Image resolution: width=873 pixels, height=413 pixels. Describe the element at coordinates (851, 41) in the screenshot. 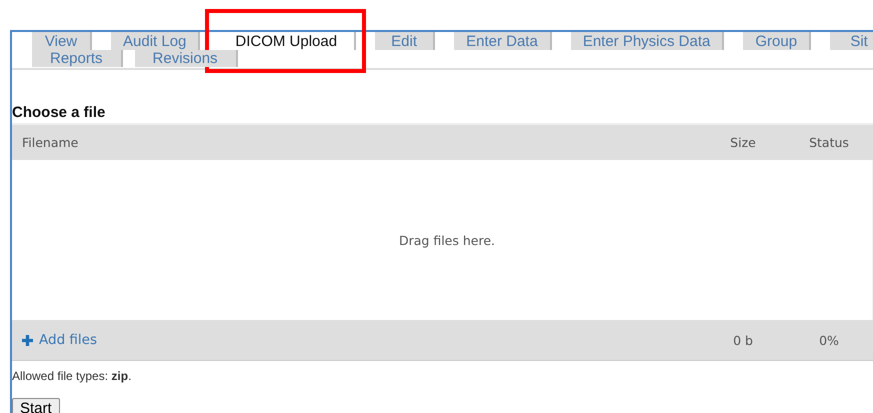

I see `tab: Sit` at that location.